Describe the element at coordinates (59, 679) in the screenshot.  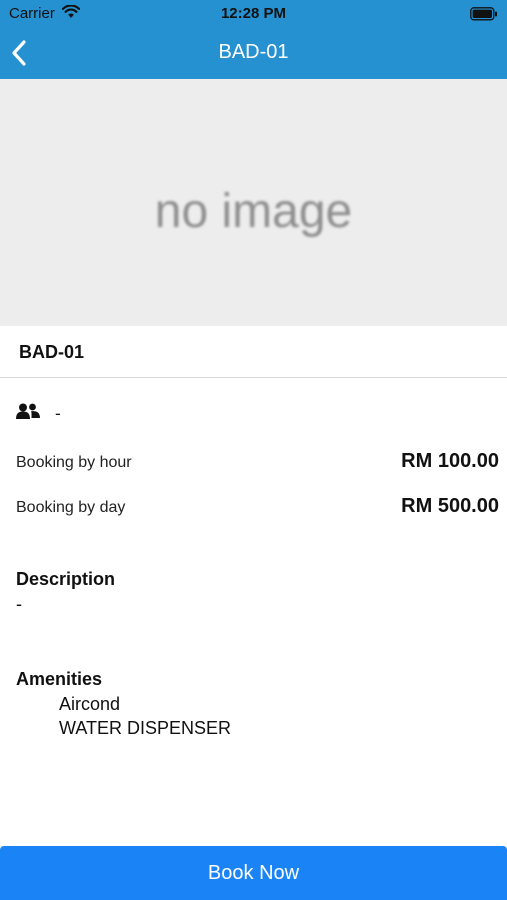
I see `amenities-heading: Amenities` at that location.